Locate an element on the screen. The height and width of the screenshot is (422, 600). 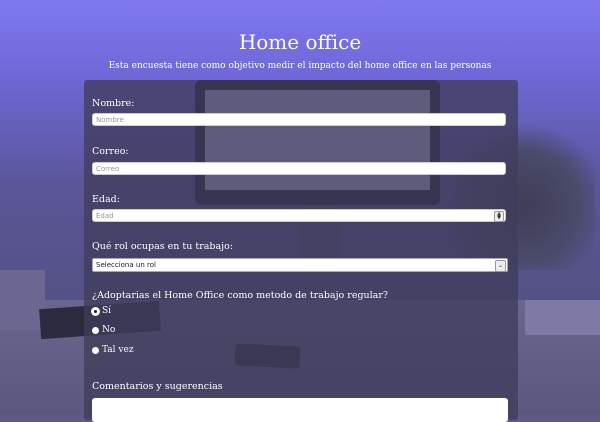
radio-option-si: Sí is located at coordinates (101, 311).